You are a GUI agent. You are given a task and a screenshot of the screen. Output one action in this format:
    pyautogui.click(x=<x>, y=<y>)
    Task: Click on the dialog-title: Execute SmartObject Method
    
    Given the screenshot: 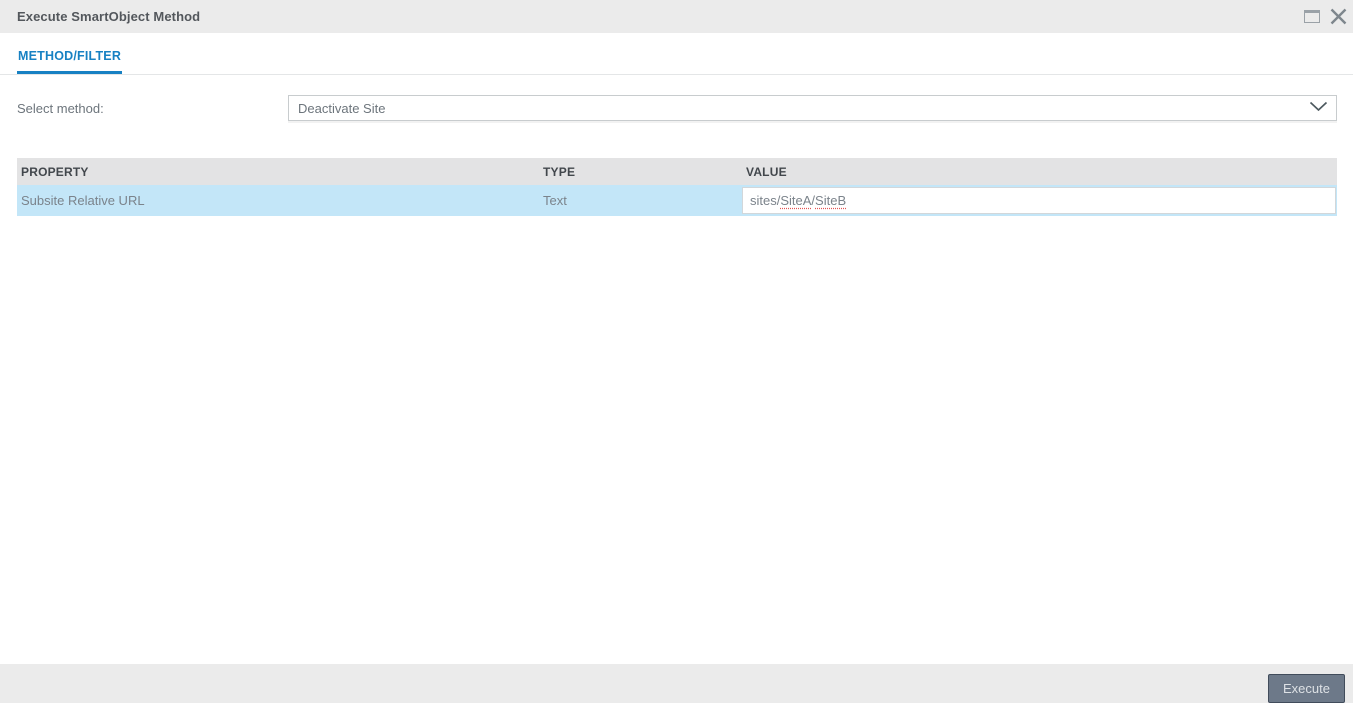 What is the action you would take?
    pyautogui.click(x=109, y=16)
    